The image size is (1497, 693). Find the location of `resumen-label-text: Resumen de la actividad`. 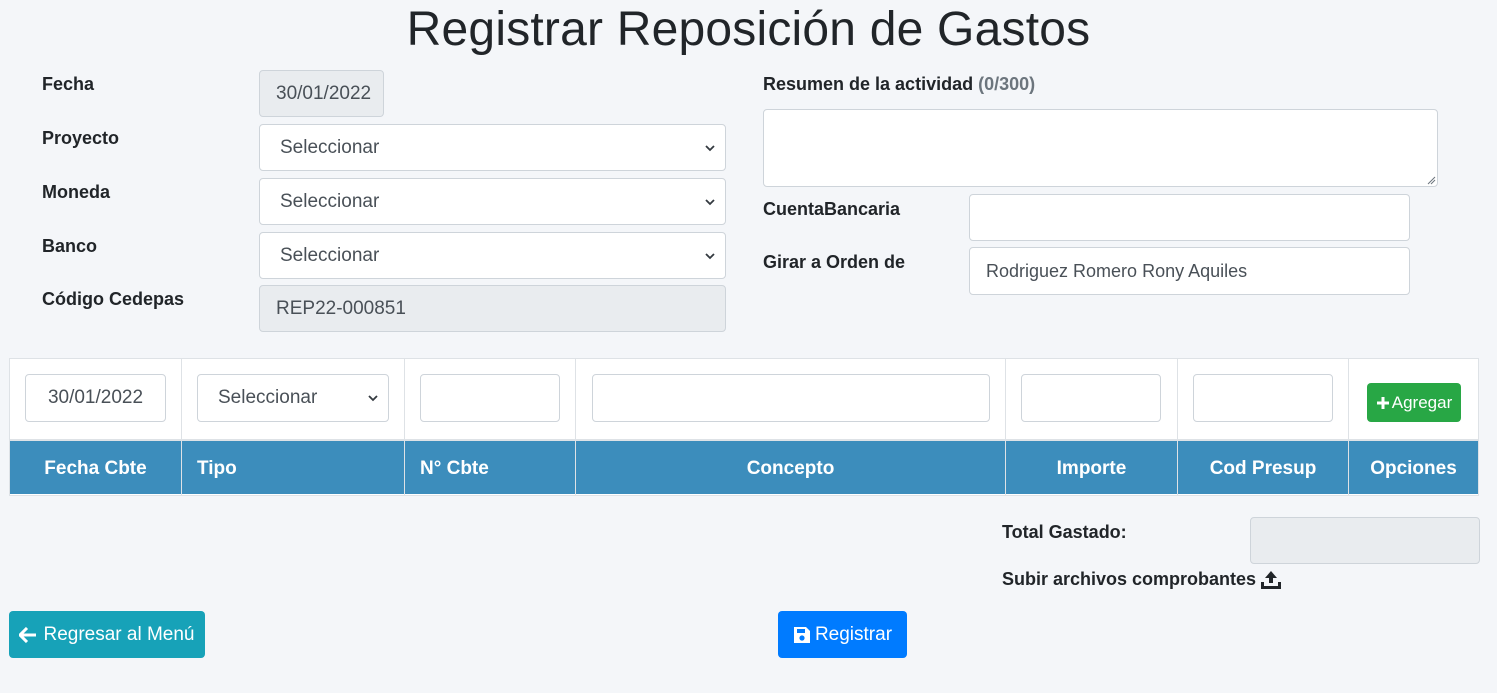

resumen-label-text: Resumen de la actividad is located at coordinates (868, 84).